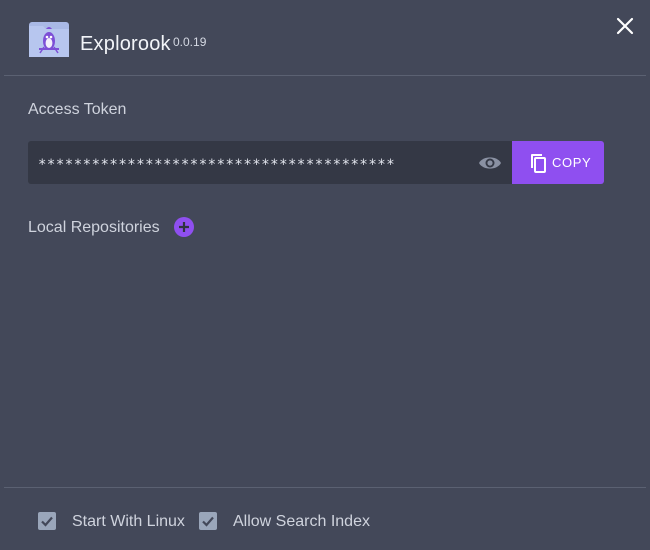 The image size is (650, 550). I want to click on close-icon, so click(625, 26).